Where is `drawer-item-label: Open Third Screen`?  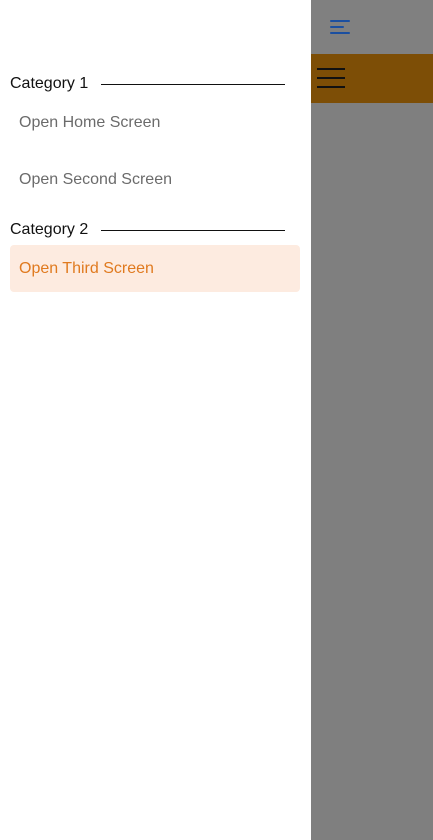
drawer-item-label: Open Third Screen is located at coordinates (86, 268).